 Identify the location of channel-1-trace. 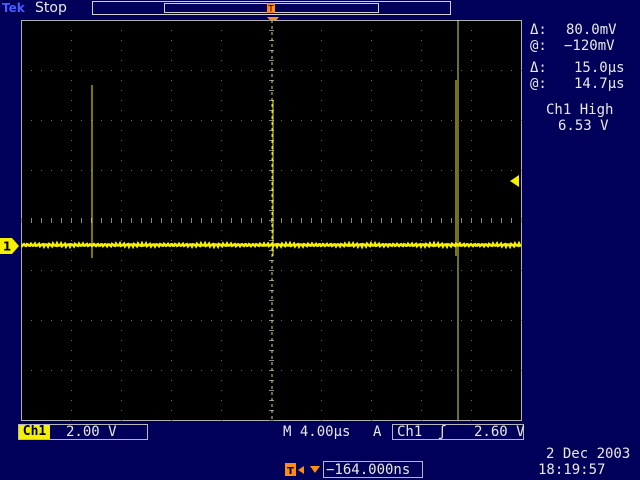
(271, 245).